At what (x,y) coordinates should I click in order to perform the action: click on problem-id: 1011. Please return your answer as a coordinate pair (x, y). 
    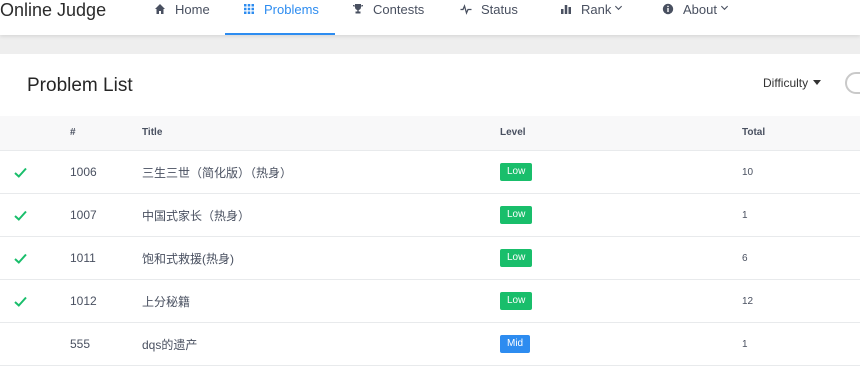
    Looking at the image, I should click on (83, 258).